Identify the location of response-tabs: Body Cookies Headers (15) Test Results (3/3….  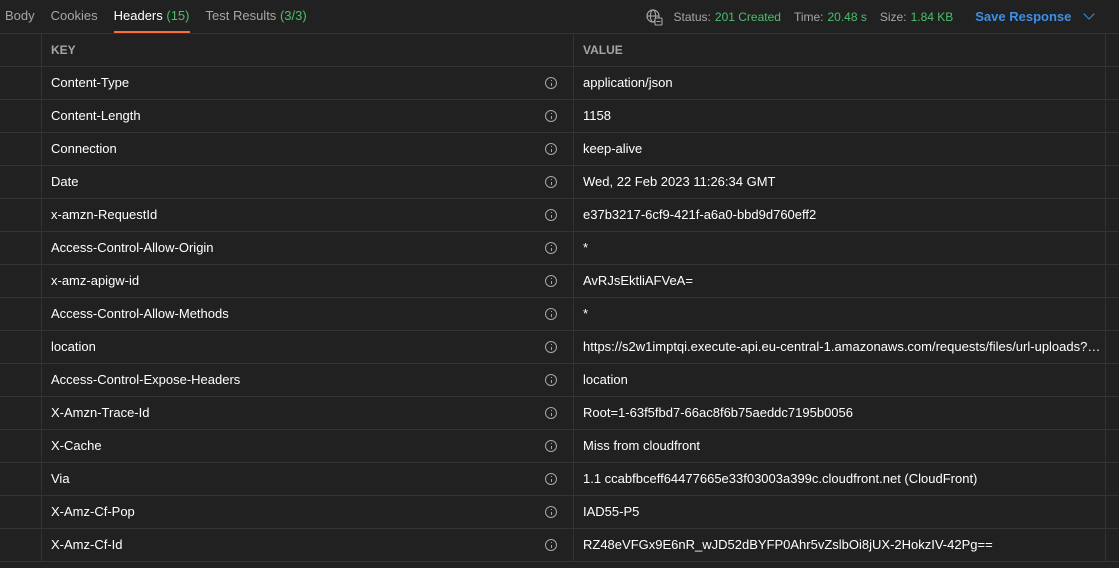
(161, 16).